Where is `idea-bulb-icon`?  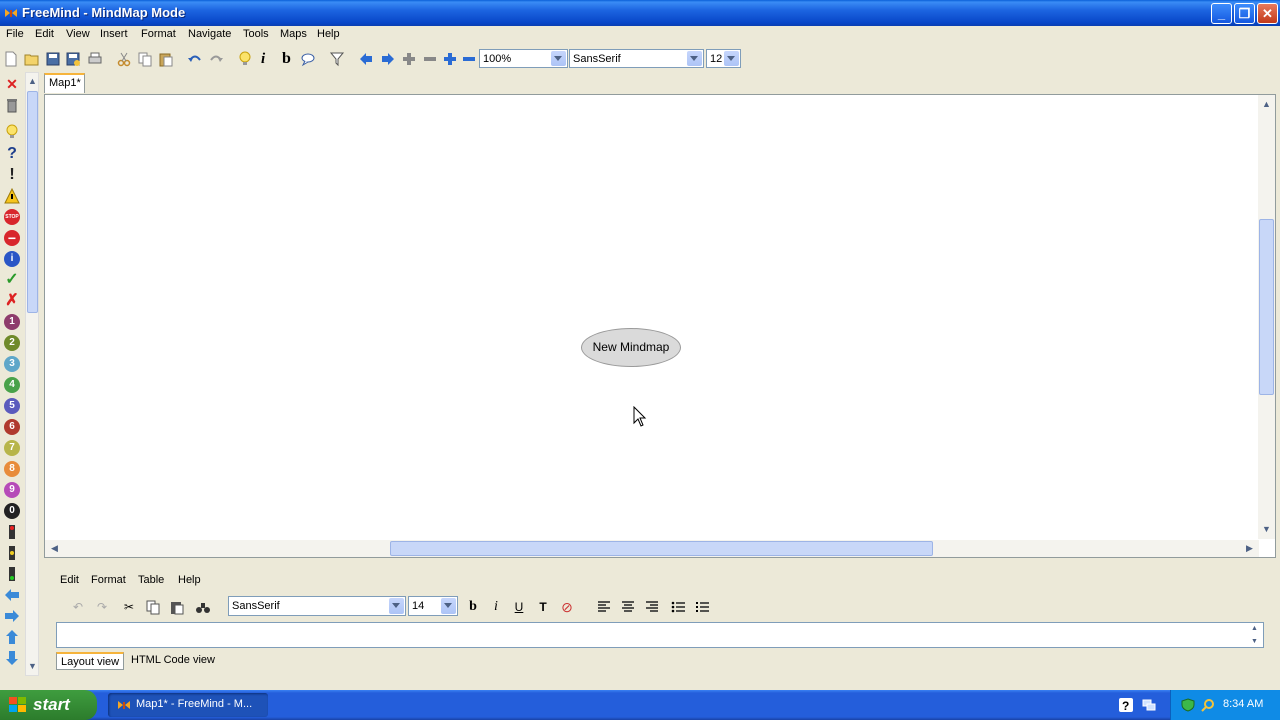 idea-bulb-icon is located at coordinates (245, 59).